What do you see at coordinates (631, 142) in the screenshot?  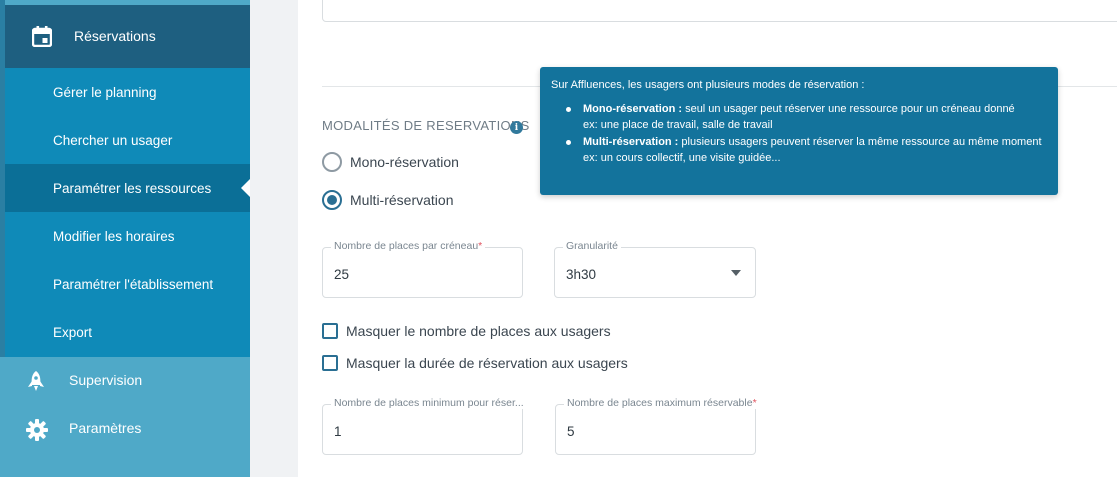 I see `tooltip-item-title: Multi-réservation :` at bounding box center [631, 142].